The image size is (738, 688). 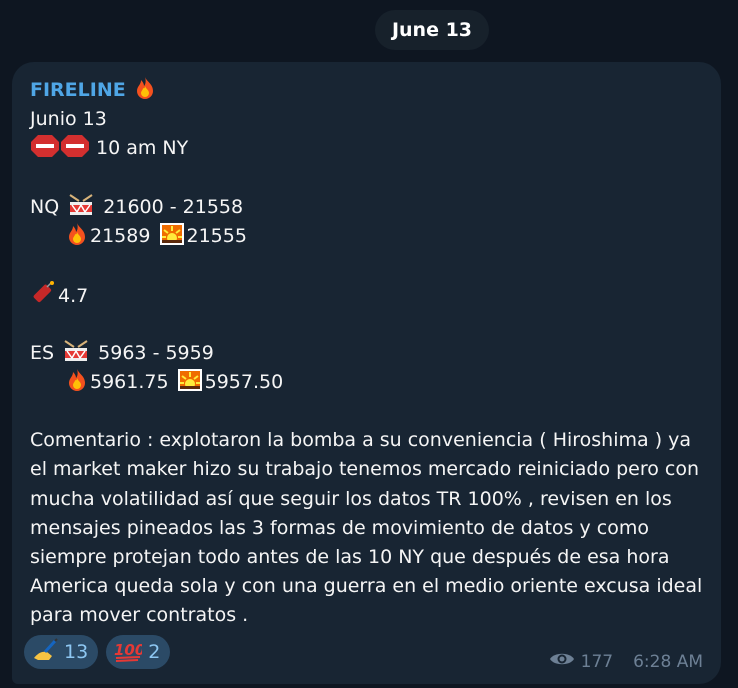 I want to click on reaction-count: 13, so click(x=76, y=652).